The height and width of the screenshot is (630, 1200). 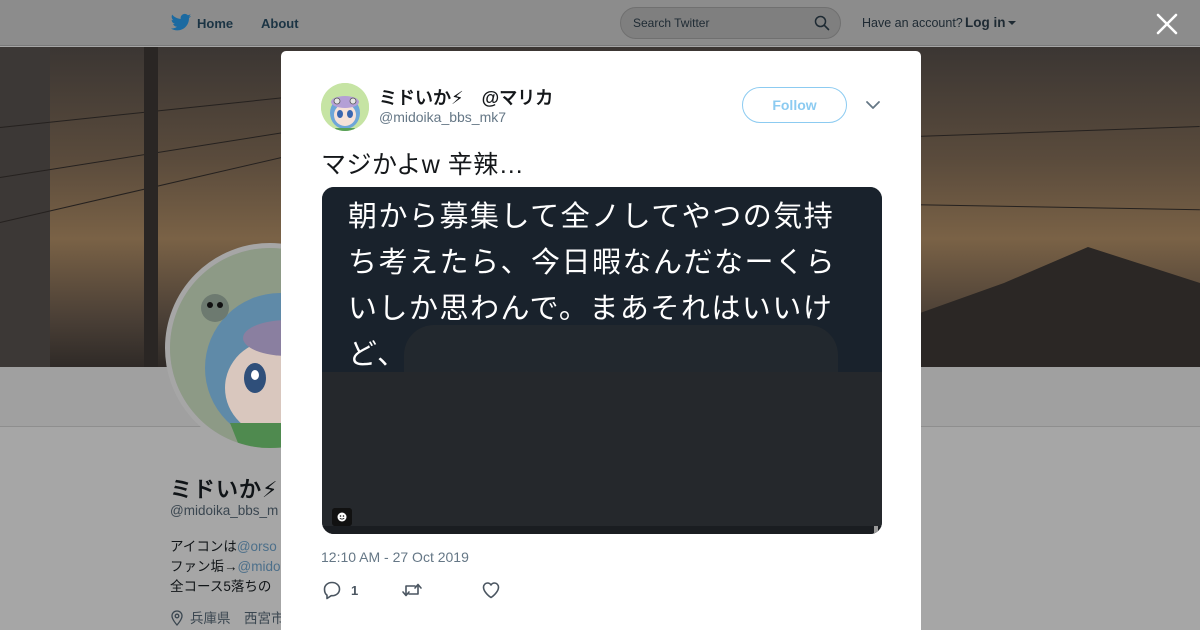 I want to click on top-navigation-bar: Home About Have an account? Log in, so click(x=600, y=23).